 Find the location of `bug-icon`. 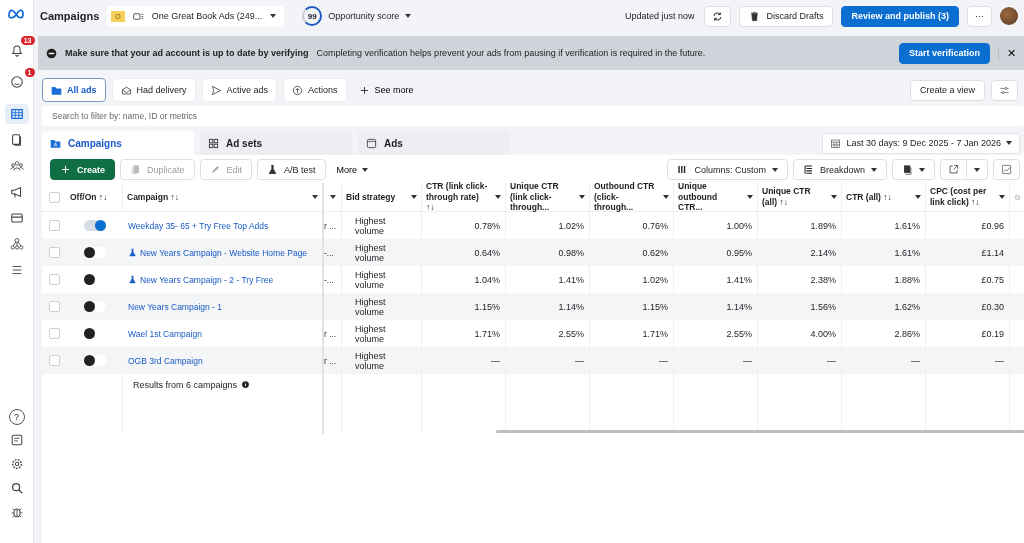

bug-icon is located at coordinates (16, 512).